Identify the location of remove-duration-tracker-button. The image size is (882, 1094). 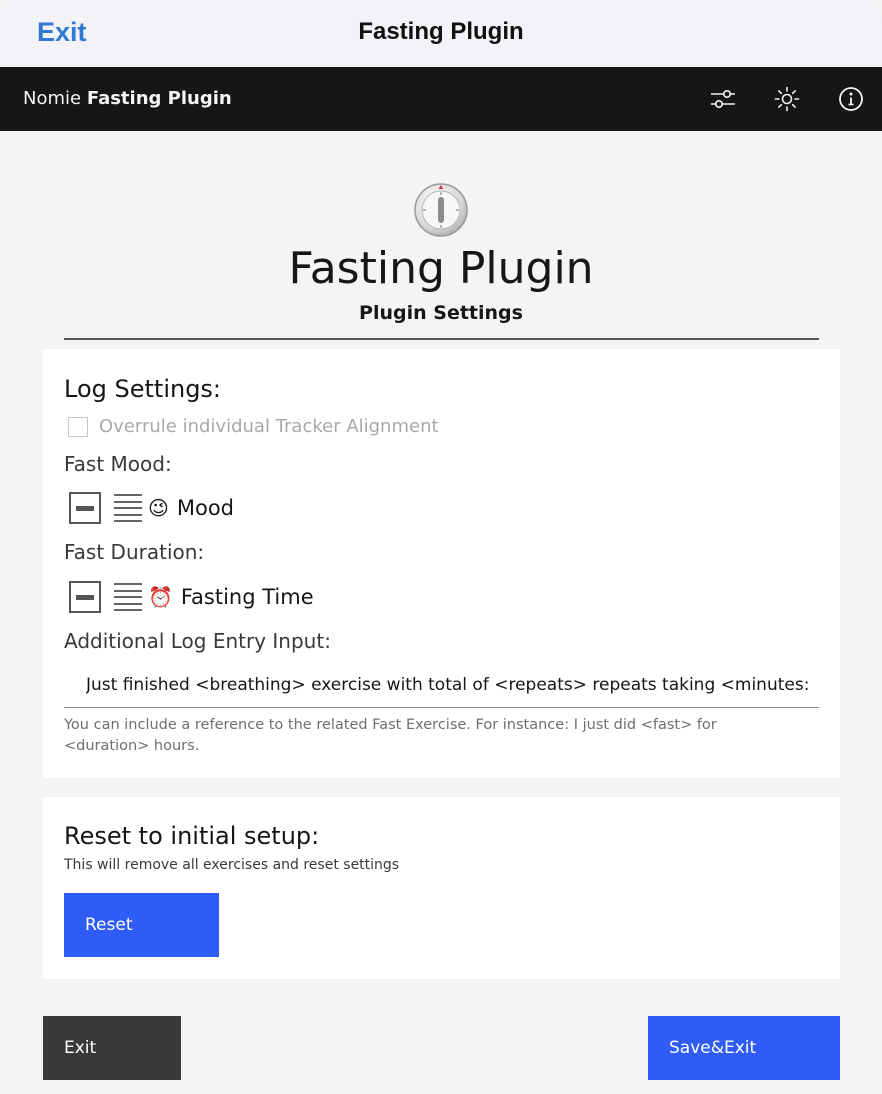
(85, 597).